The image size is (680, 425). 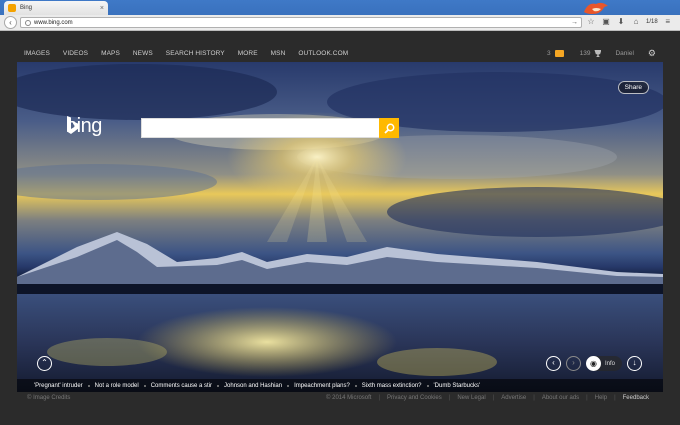 I want to click on toolbar-icons: ☆ ▣ ⬇ ⌂ 1/18 ≡, so click(x=629, y=22).